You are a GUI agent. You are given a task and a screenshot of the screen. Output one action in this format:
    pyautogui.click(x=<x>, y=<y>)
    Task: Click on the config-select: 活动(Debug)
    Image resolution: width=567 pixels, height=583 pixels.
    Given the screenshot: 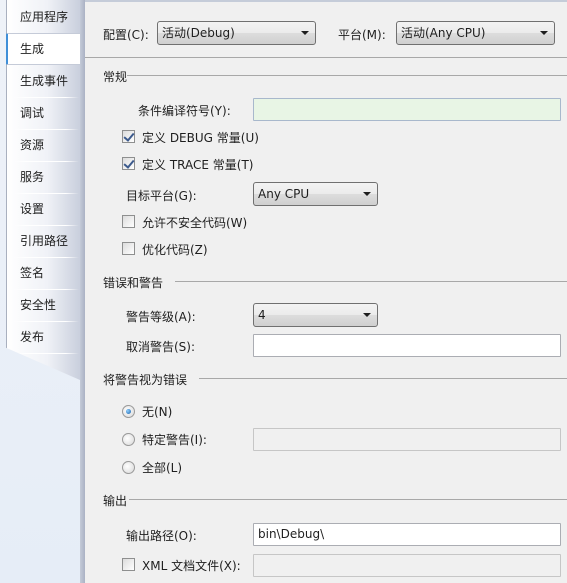 What is the action you would take?
    pyautogui.click(x=236, y=33)
    